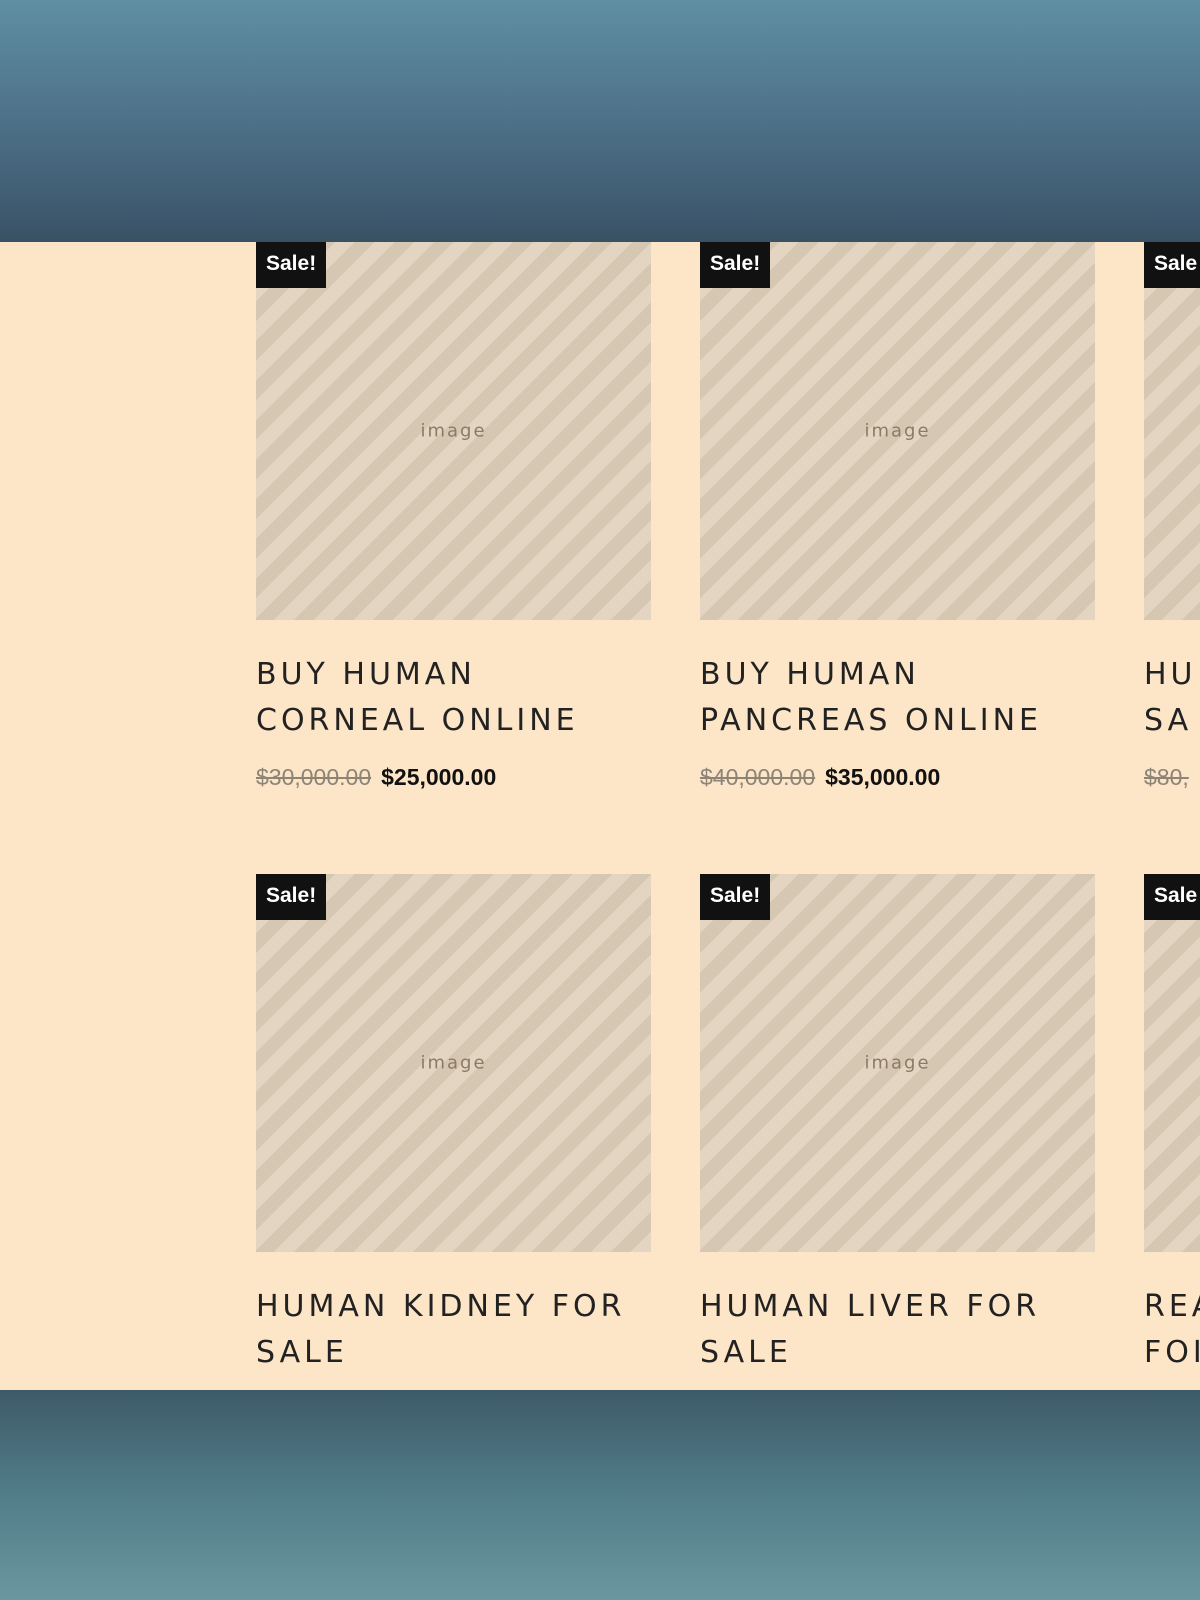 The height and width of the screenshot is (1600, 1200). Describe the element at coordinates (897, 698) in the screenshot. I see `product-title: BUY HUMAN PANCREAS ONLINE` at that location.